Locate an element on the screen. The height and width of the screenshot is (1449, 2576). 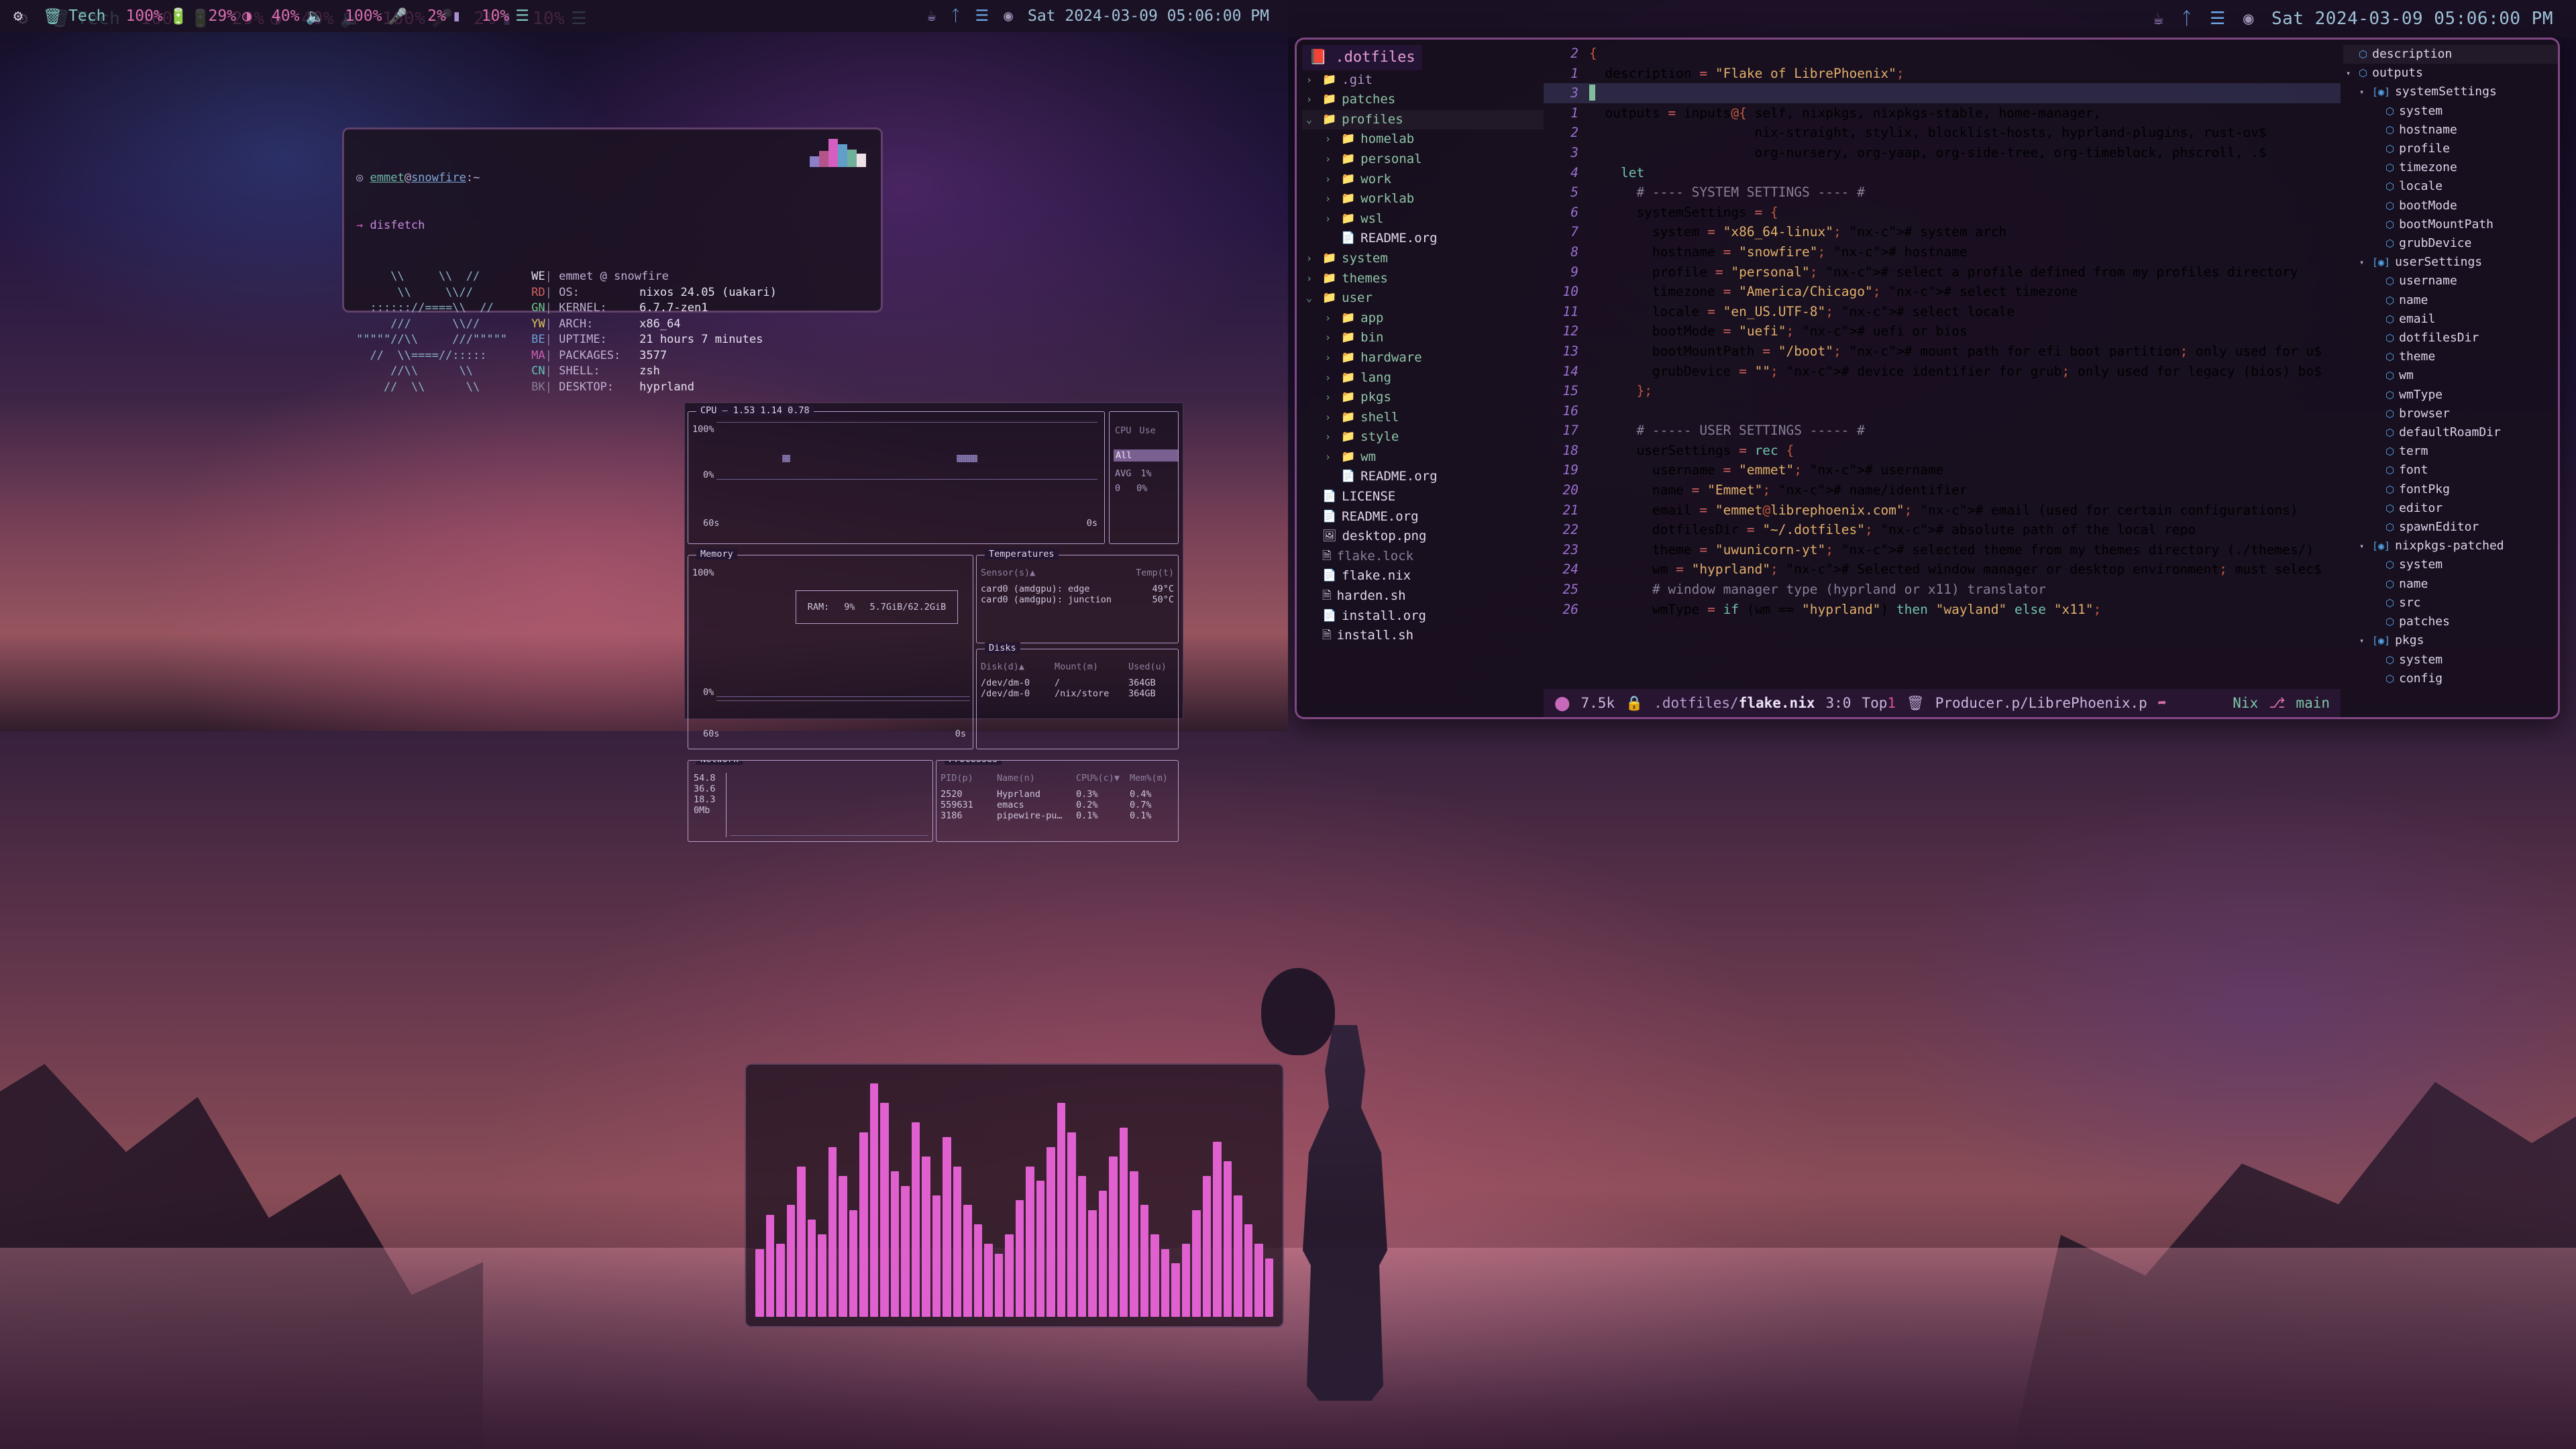
treemacs-row: 🖼 desktop.png is located at coordinates (1423, 537).